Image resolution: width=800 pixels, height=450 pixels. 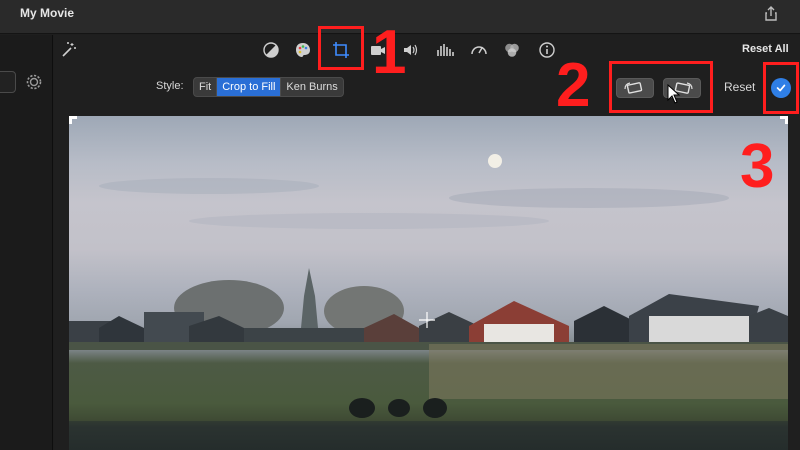 What do you see at coordinates (68, 50) in the screenshot?
I see `magic-wand-icon` at bounding box center [68, 50].